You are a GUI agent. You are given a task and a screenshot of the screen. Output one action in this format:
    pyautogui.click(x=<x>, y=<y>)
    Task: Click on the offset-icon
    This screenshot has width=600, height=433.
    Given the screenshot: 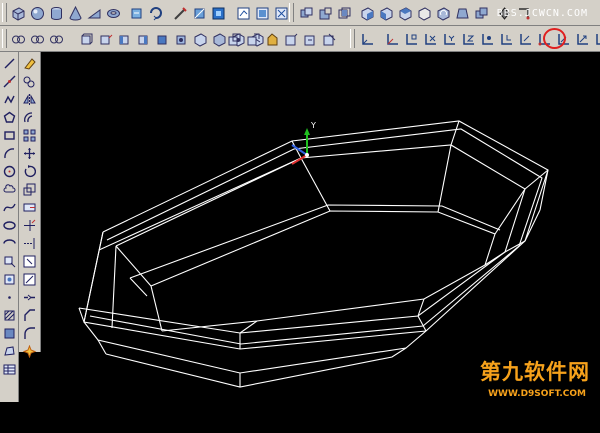 What is the action you would take?
    pyautogui.click(x=29, y=117)
    